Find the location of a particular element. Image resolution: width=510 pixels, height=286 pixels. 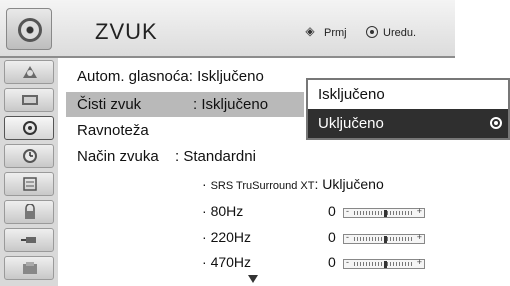

menu-row-clear-voice: Čisti zvuk: Isključeno is located at coordinates (172, 104).